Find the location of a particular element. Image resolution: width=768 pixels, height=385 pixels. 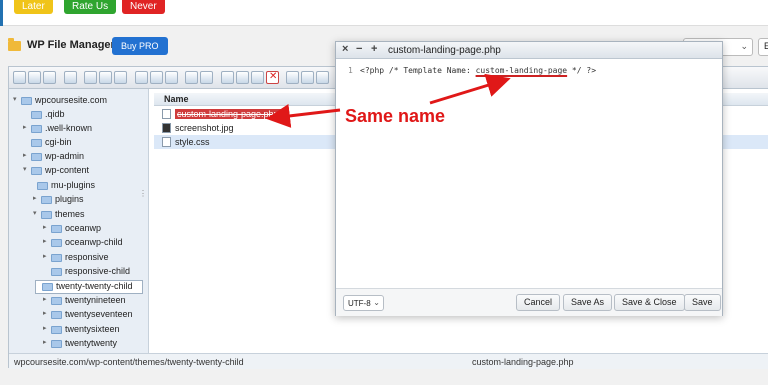

tree-item-oceanwp: ▸ oceanwp is located at coordinates (93, 229).